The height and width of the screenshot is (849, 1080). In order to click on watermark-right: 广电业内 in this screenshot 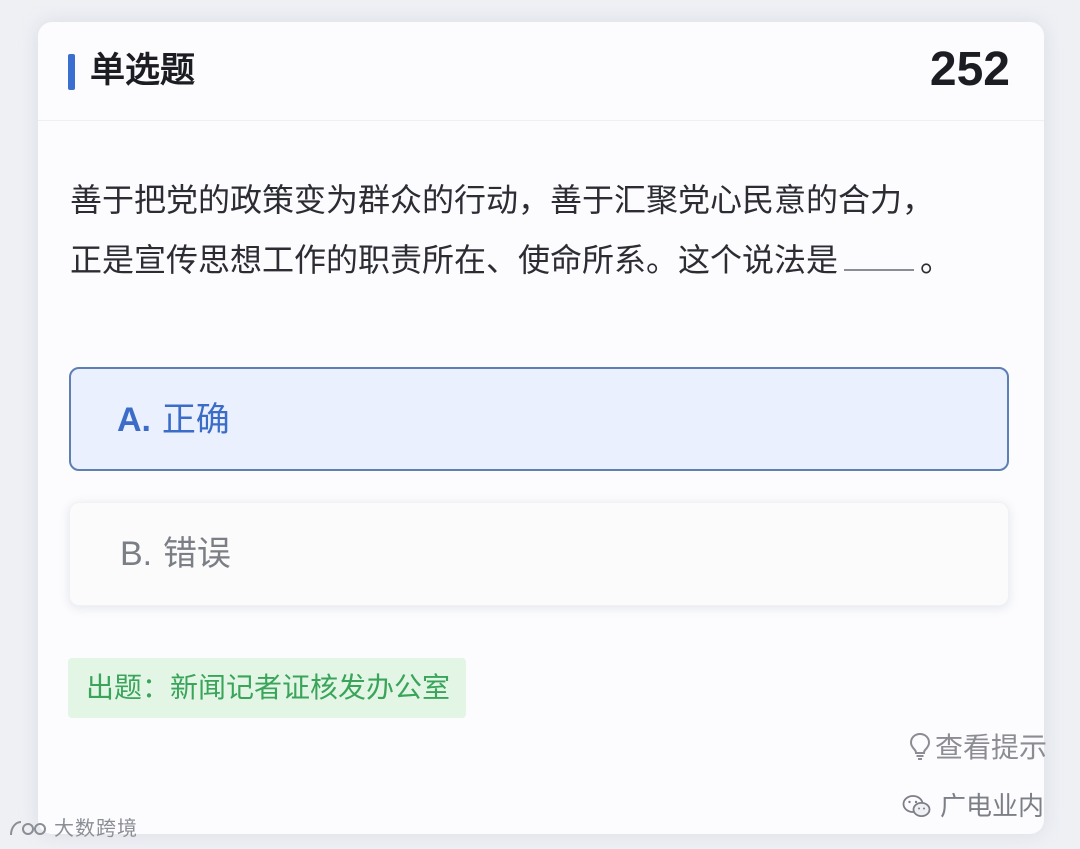, I will do `click(973, 804)`.